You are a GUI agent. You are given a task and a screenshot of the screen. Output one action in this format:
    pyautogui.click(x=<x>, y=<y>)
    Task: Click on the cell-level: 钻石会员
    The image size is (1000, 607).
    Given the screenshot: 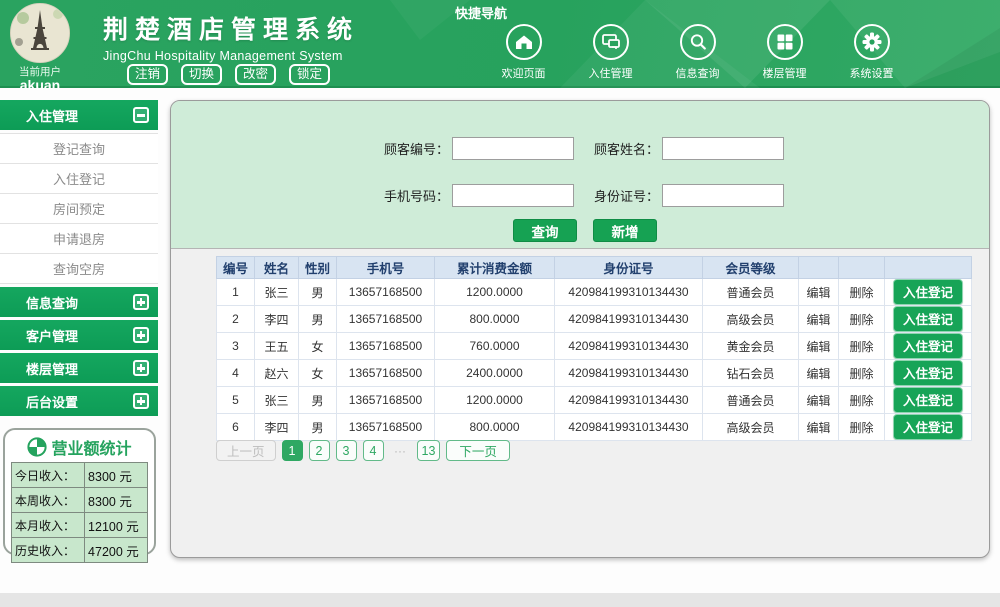 What is the action you would take?
    pyautogui.click(x=750, y=373)
    